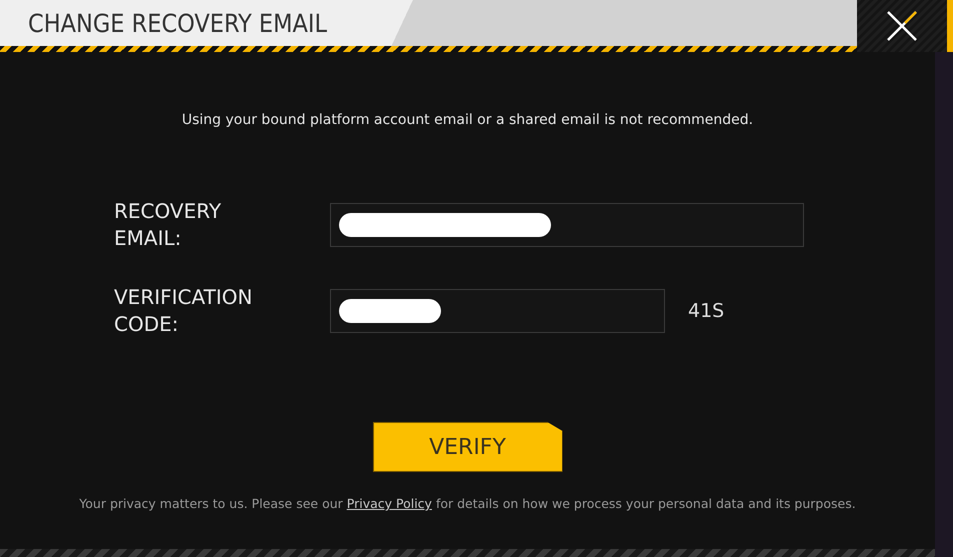 The width and height of the screenshot is (953, 557). Describe the element at coordinates (467, 503) in the screenshot. I see `privacy-text: Your privacy matters to us. Please see our Privacy Policy for details on how we process your personal data and its purposes.` at that location.